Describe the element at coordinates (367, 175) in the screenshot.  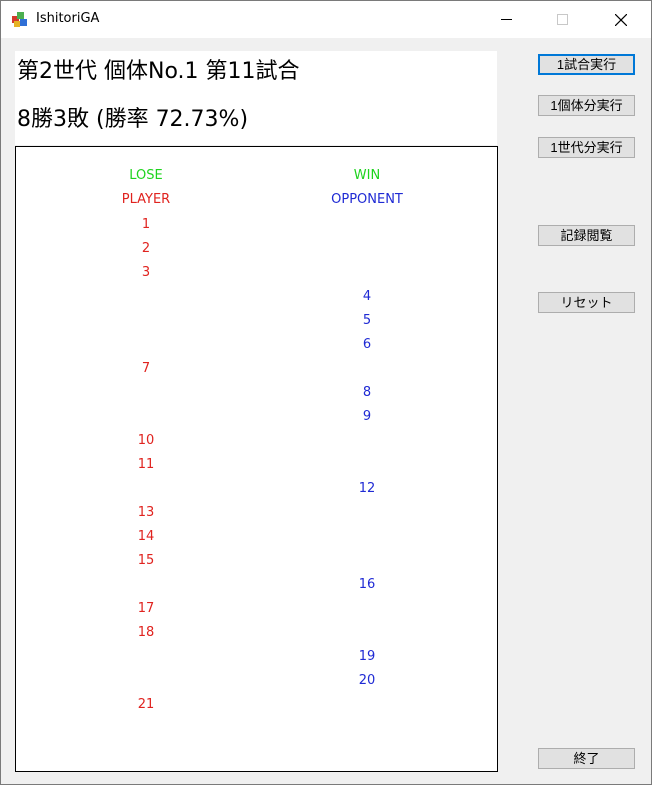
I see `opponent-result: WIN` at that location.